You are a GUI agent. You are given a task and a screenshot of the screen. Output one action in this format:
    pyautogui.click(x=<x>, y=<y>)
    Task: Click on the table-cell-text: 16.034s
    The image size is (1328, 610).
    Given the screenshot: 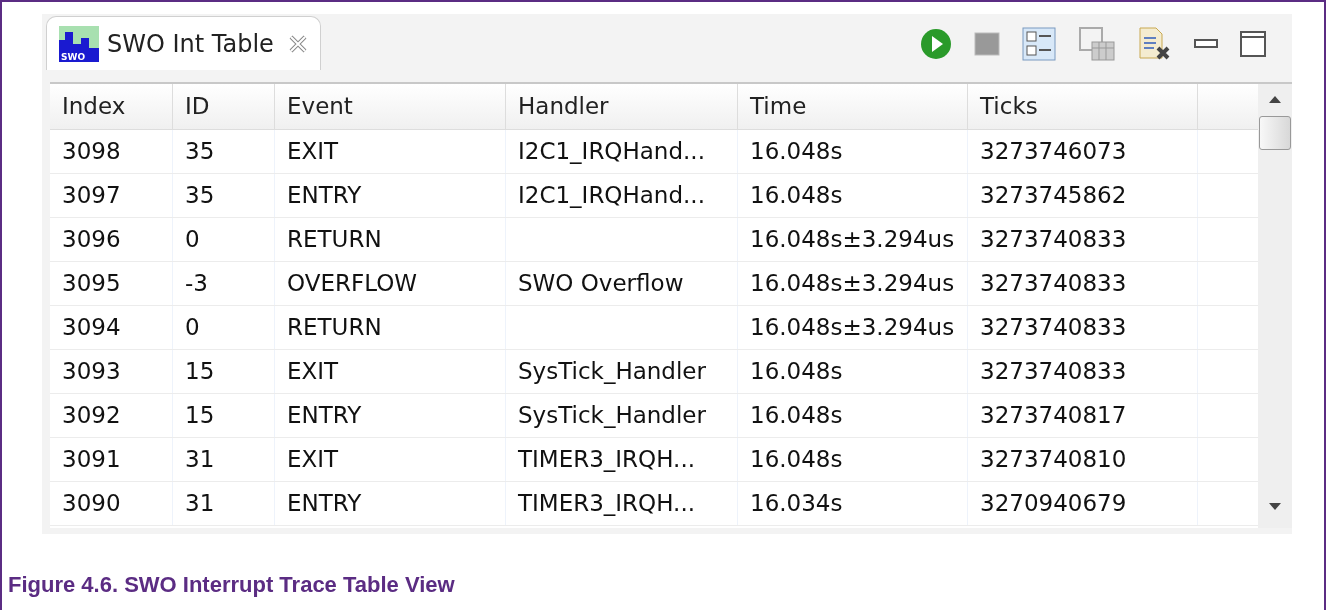 What is the action you would take?
    pyautogui.click(x=796, y=504)
    